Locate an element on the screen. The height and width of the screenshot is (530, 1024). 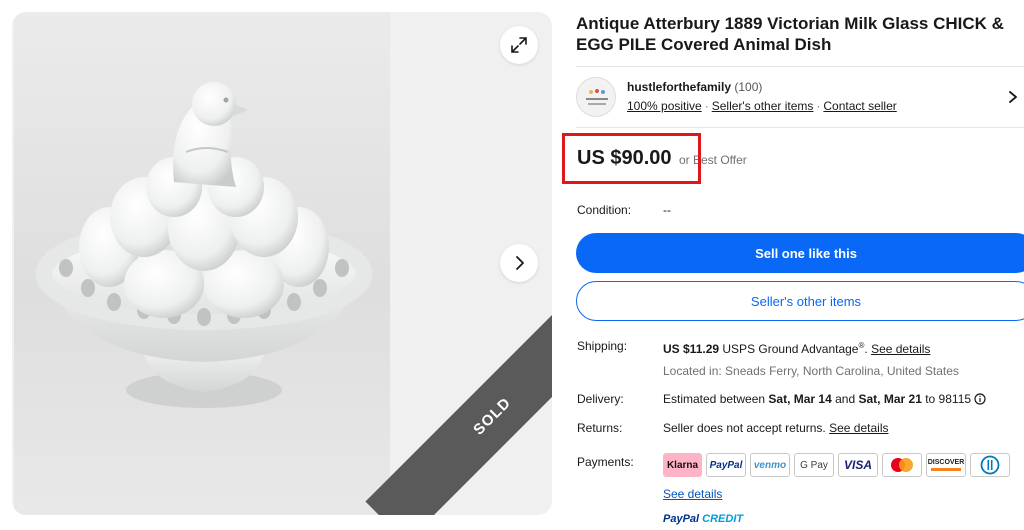
delivery-and: and is located at coordinates (845, 399).